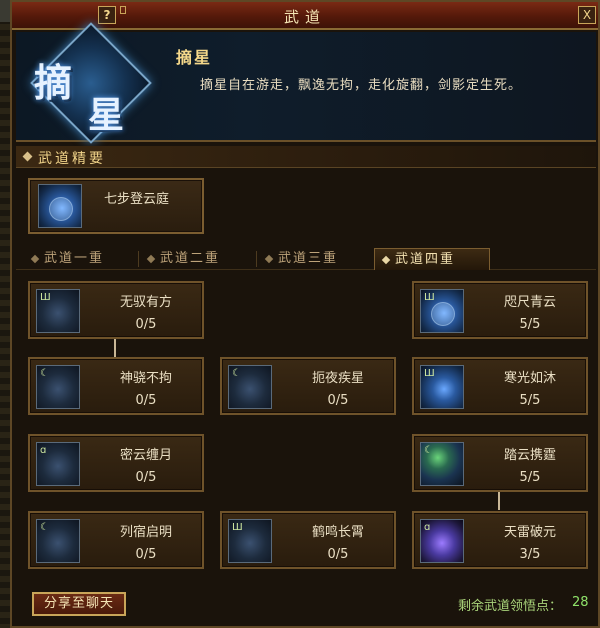  I want to click on tab-tier-4: 武道四重, so click(432, 259).